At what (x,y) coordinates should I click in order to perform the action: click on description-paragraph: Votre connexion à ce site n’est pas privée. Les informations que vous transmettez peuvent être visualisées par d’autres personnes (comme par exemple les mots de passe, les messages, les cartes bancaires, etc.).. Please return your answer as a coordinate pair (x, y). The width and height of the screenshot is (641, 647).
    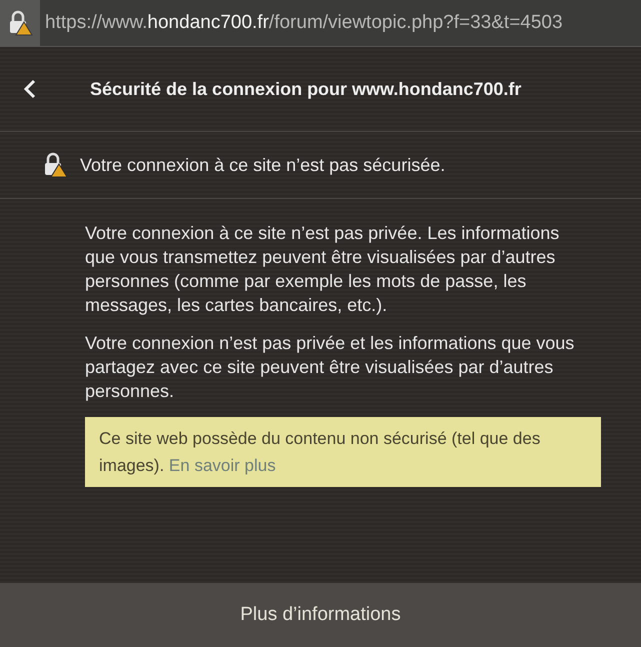
    Looking at the image, I should click on (322, 269).